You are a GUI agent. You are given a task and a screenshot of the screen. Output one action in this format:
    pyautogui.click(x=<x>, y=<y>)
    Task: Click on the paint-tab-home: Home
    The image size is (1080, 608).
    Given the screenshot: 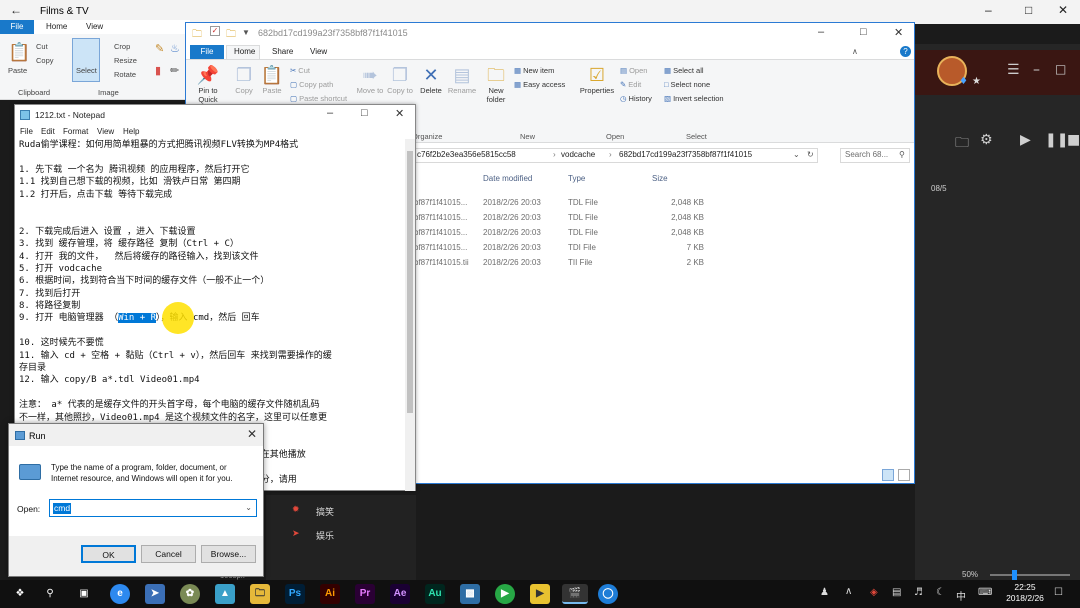 What is the action you would take?
    pyautogui.click(x=56, y=26)
    